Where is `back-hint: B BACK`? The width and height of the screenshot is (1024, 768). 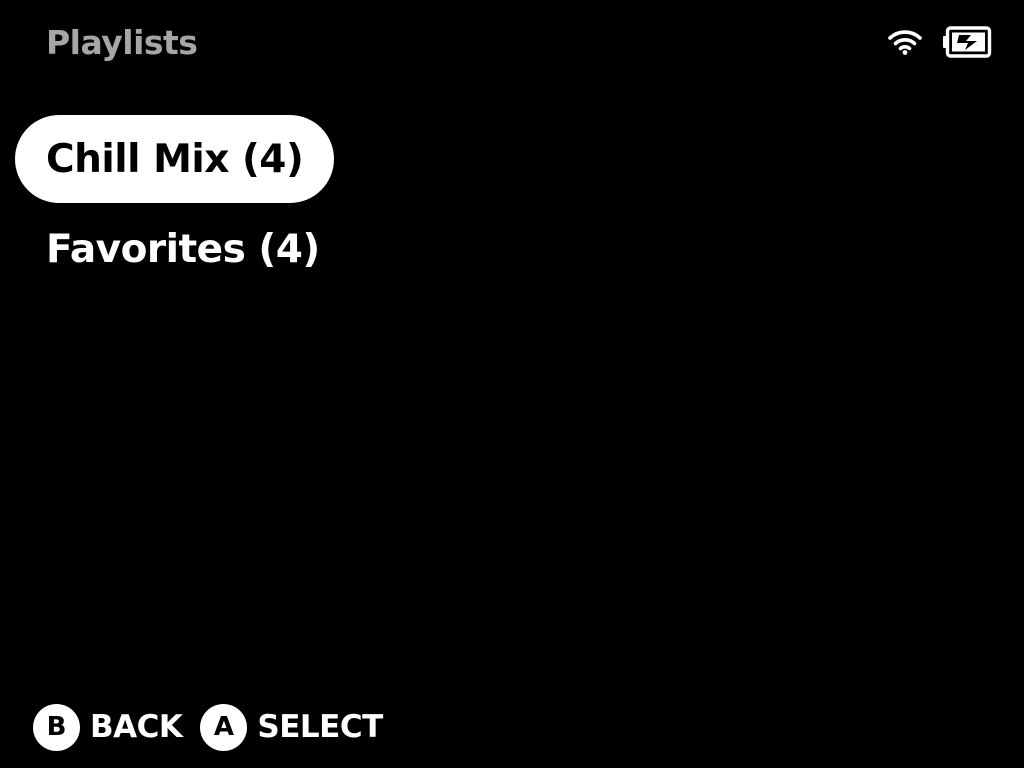
back-hint: B BACK is located at coordinates (108, 727).